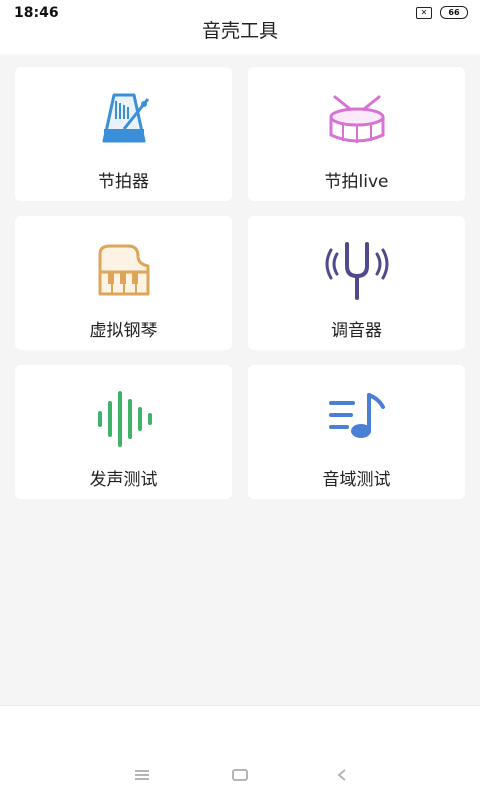 The width and height of the screenshot is (480, 801). I want to click on tool-label: 调音器, so click(356, 331).